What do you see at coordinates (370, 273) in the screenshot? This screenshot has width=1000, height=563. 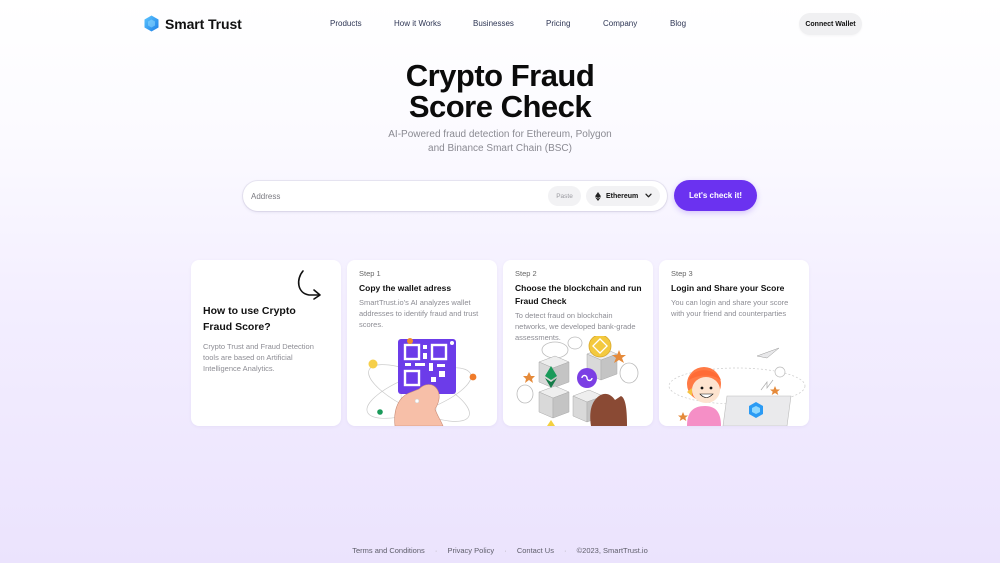 I see `step-label: Step 1` at bounding box center [370, 273].